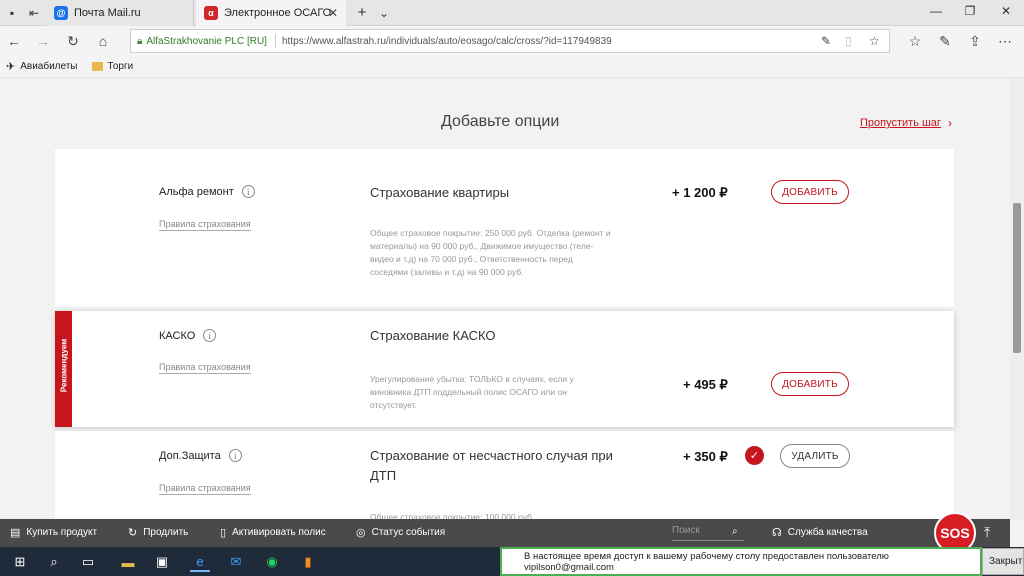  Describe the element at coordinates (848, 41) in the screenshot. I see `reading-view-icon: ▯` at that location.